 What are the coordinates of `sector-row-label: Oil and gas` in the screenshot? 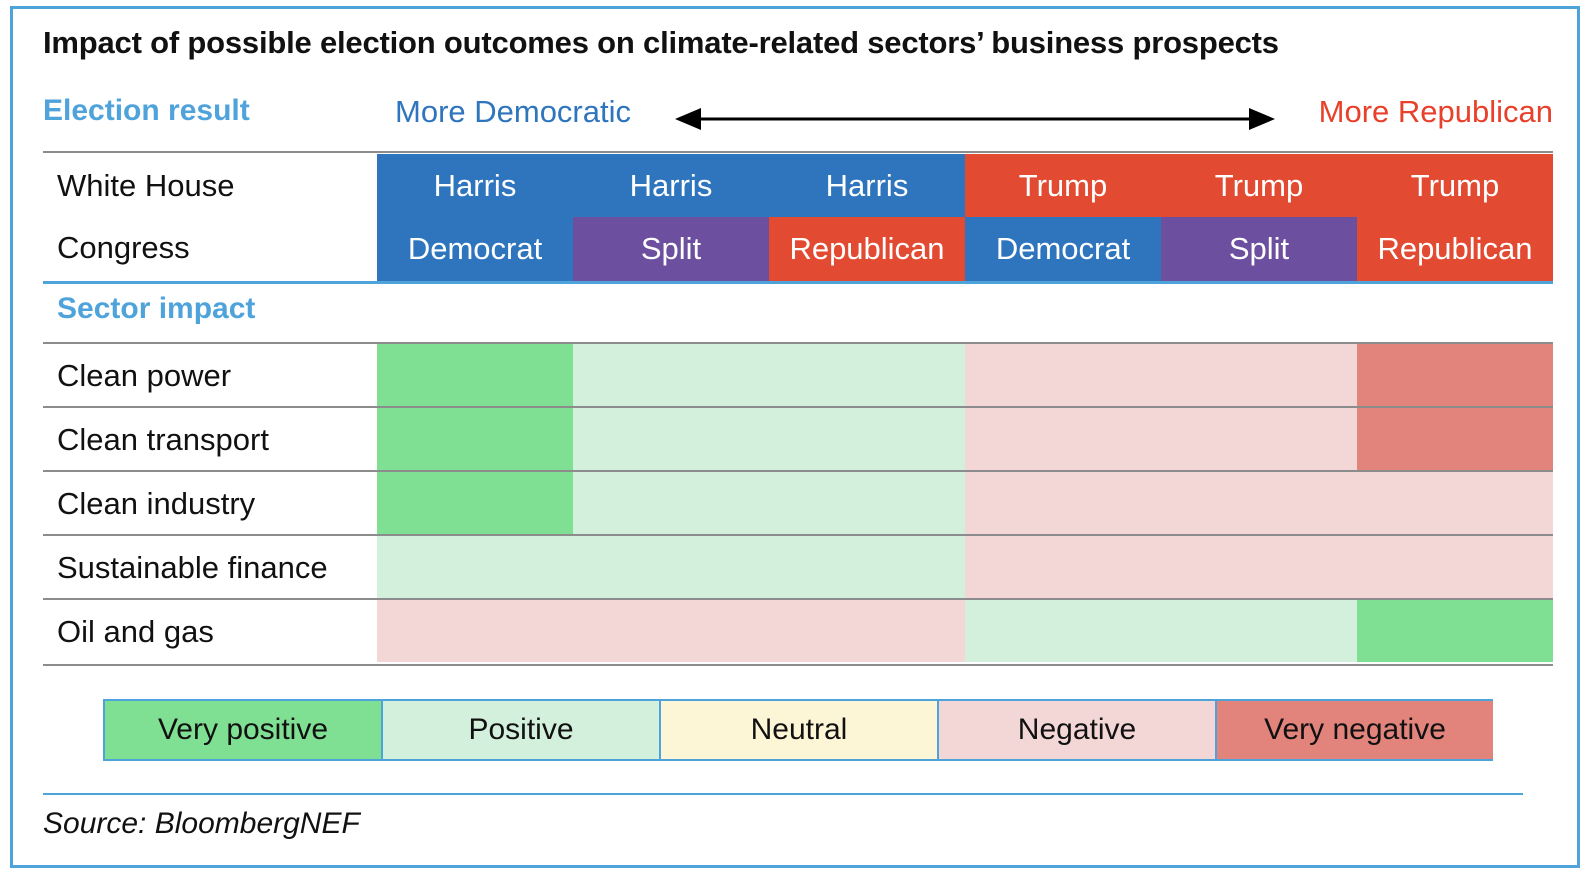 It's located at (135, 631).